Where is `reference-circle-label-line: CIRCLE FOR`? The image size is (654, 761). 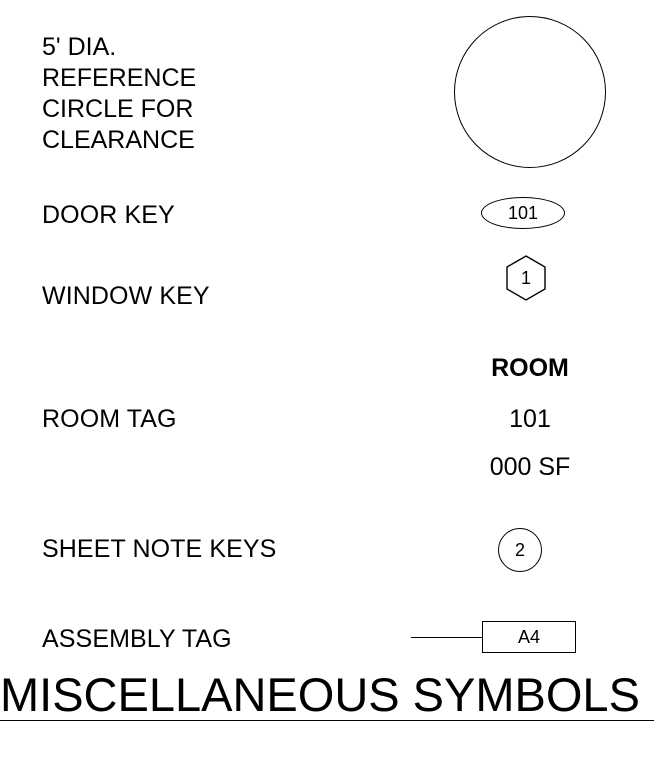 reference-circle-label-line: CIRCLE FOR is located at coordinates (118, 109).